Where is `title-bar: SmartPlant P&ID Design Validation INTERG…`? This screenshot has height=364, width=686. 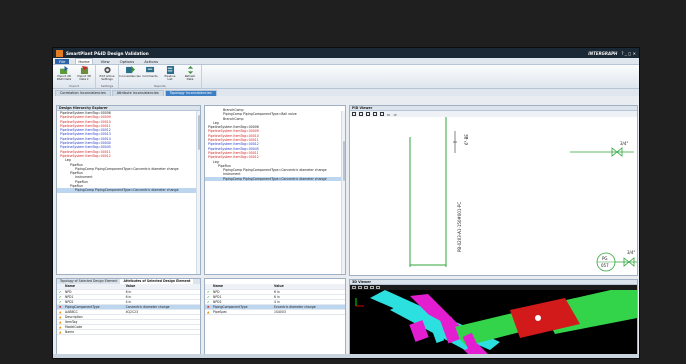
title-bar: SmartPlant P&ID Design Validation INTERG… is located at coordinates (346, 53).